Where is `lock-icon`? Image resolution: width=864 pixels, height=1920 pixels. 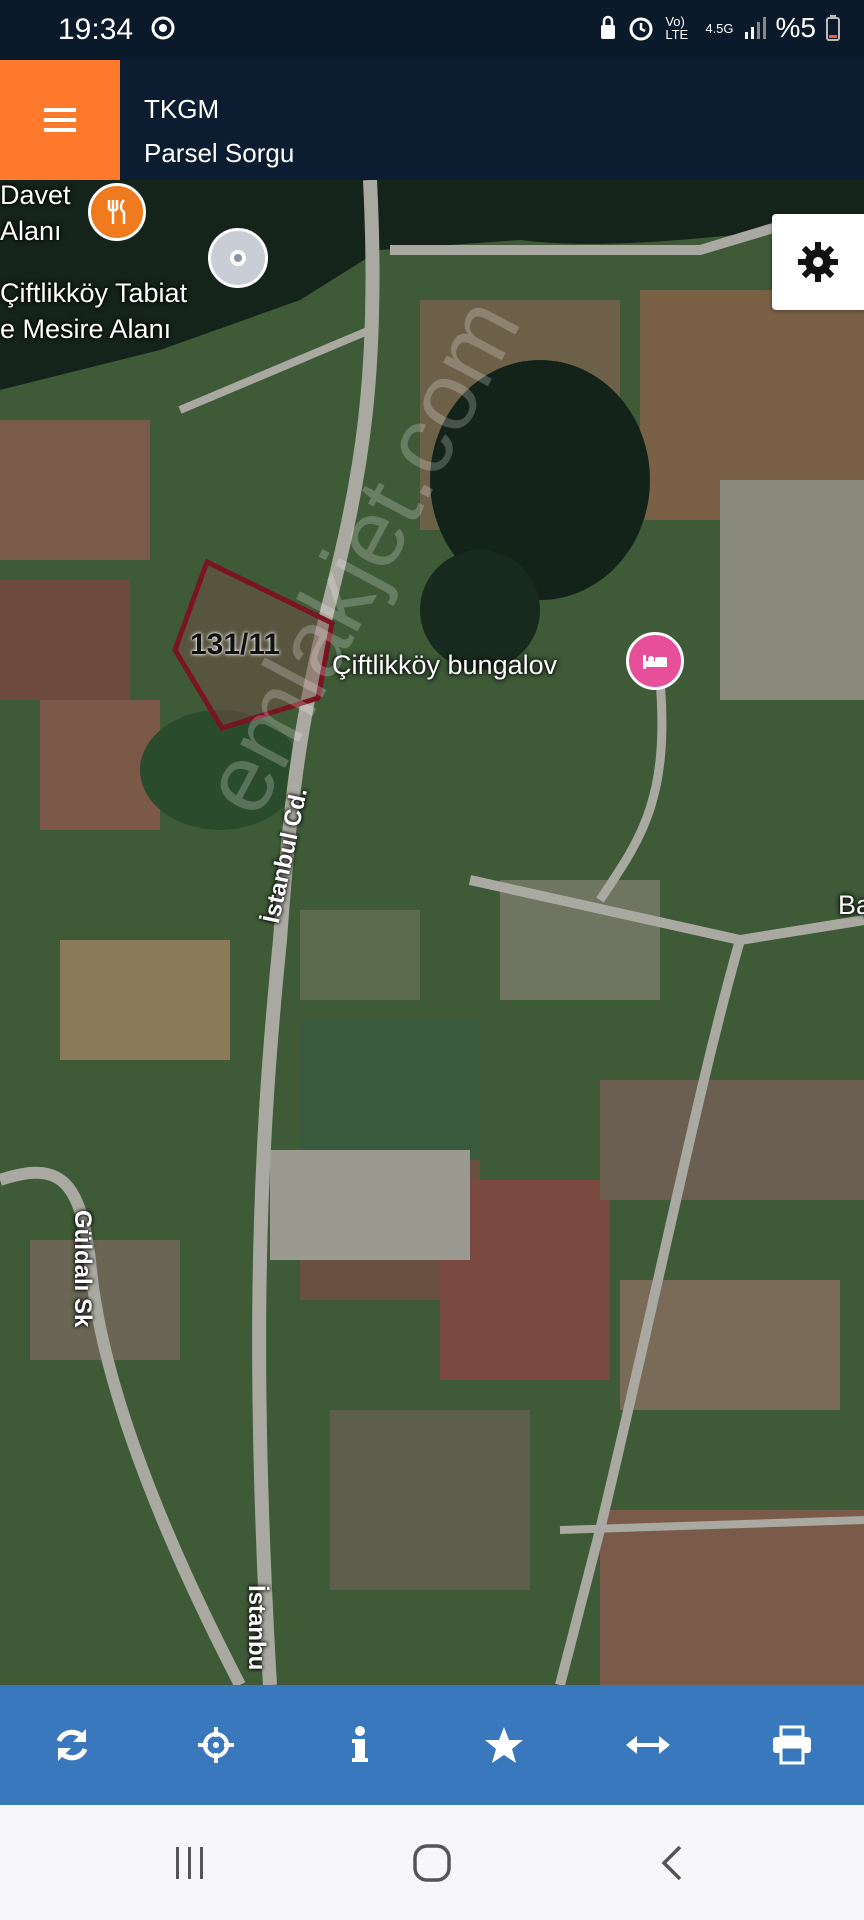 lock-icon is located at coordinates (608, 27).